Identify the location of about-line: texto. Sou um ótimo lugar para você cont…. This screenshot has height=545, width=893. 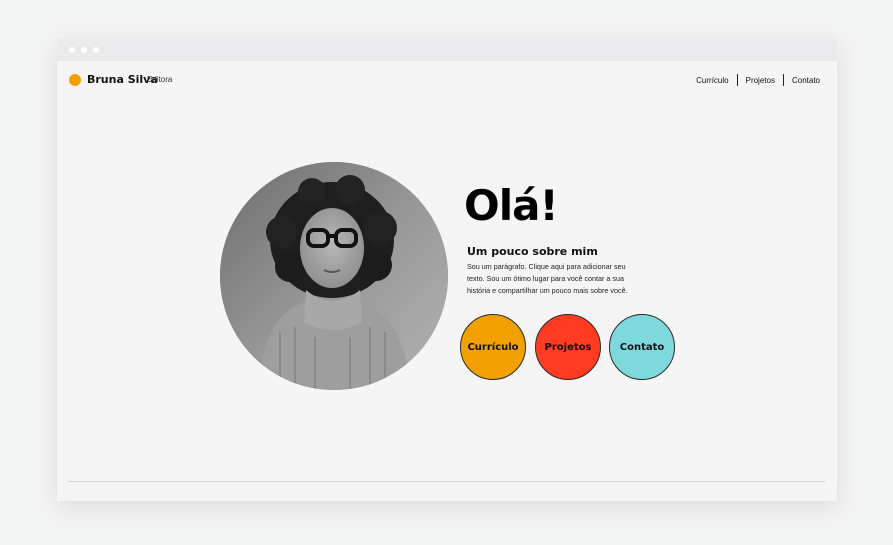
(546, 278).